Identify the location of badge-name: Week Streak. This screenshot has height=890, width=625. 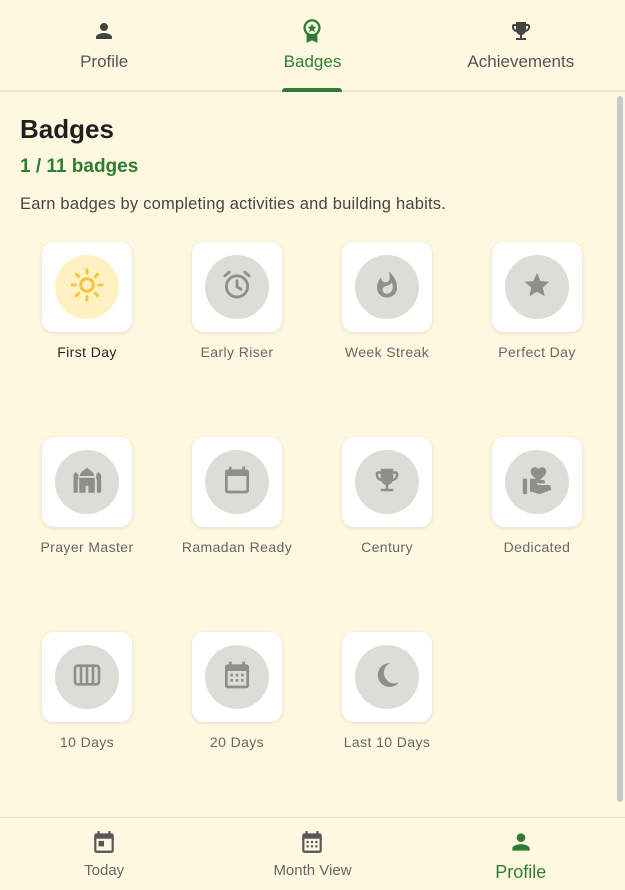
(387, 352).